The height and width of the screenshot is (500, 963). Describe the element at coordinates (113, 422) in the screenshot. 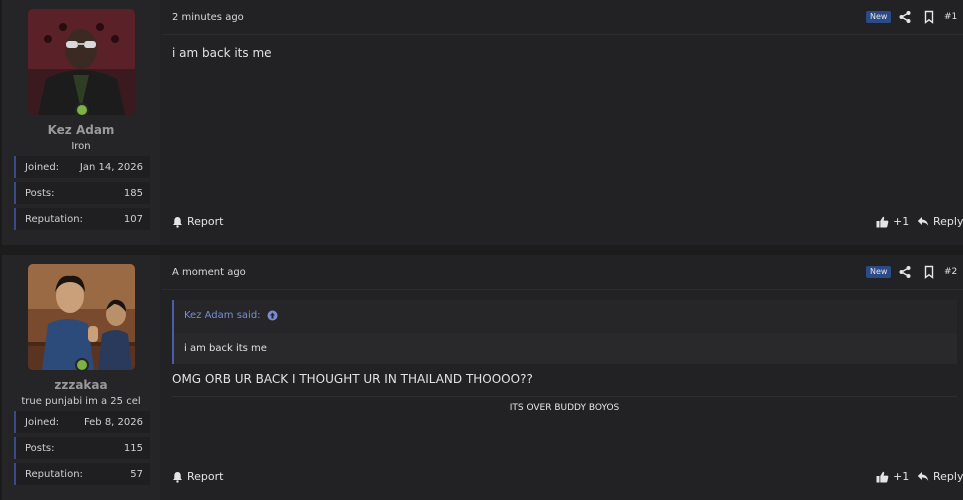

I see `stat-value: Feb 8, 2026` at that location.